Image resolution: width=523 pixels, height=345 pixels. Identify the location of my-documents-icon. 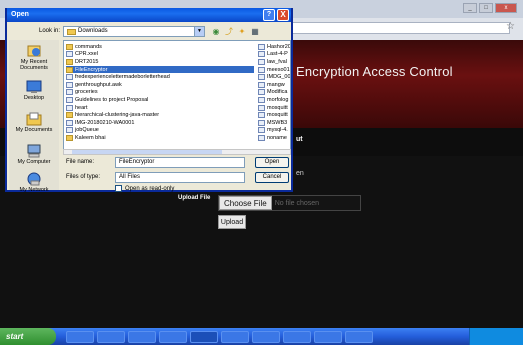
(34, 119).